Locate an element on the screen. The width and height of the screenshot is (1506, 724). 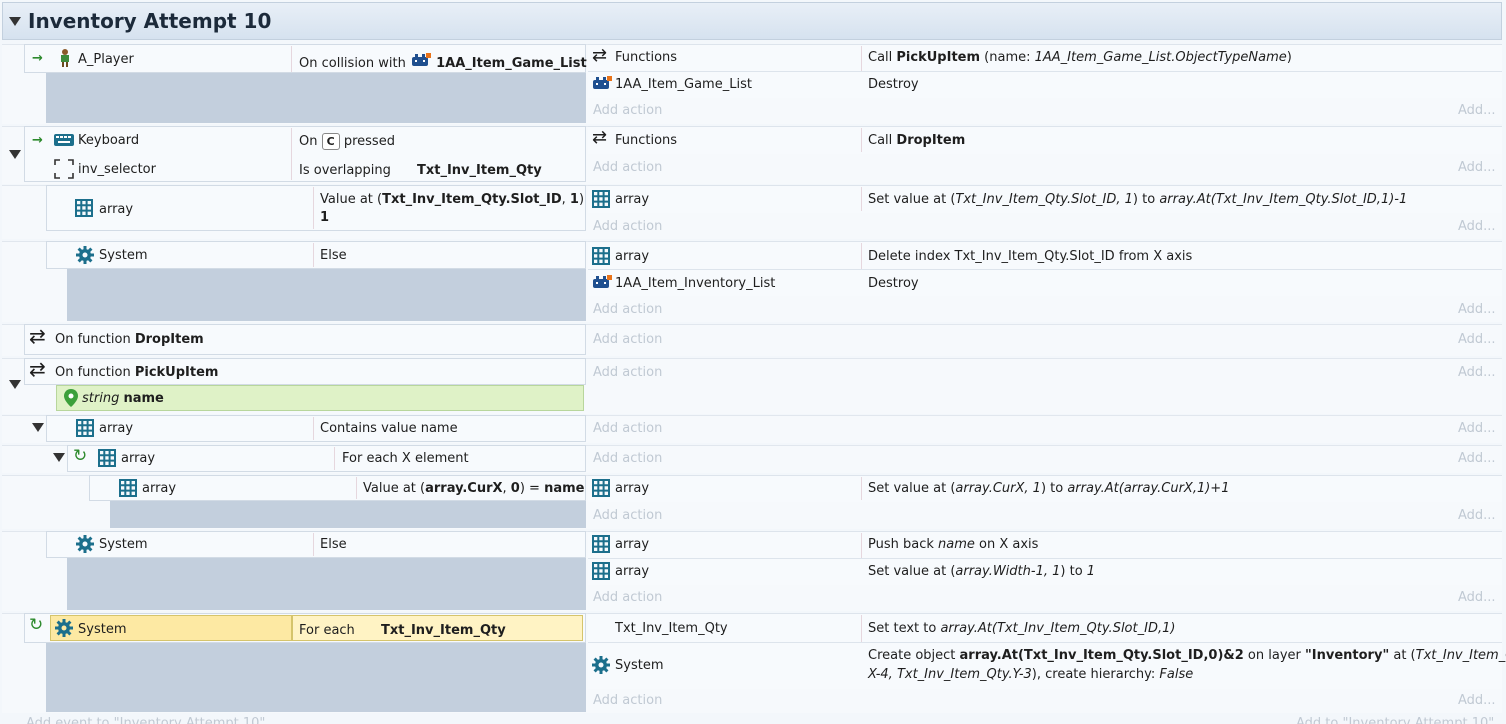
player-sprite-icon is located at coordinates (65, 60).